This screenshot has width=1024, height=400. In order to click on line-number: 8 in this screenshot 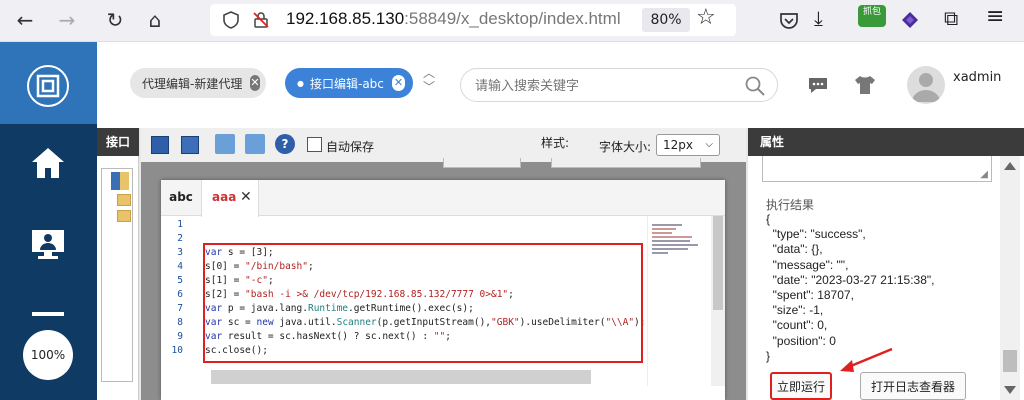, I will do `click(180, 322)`.